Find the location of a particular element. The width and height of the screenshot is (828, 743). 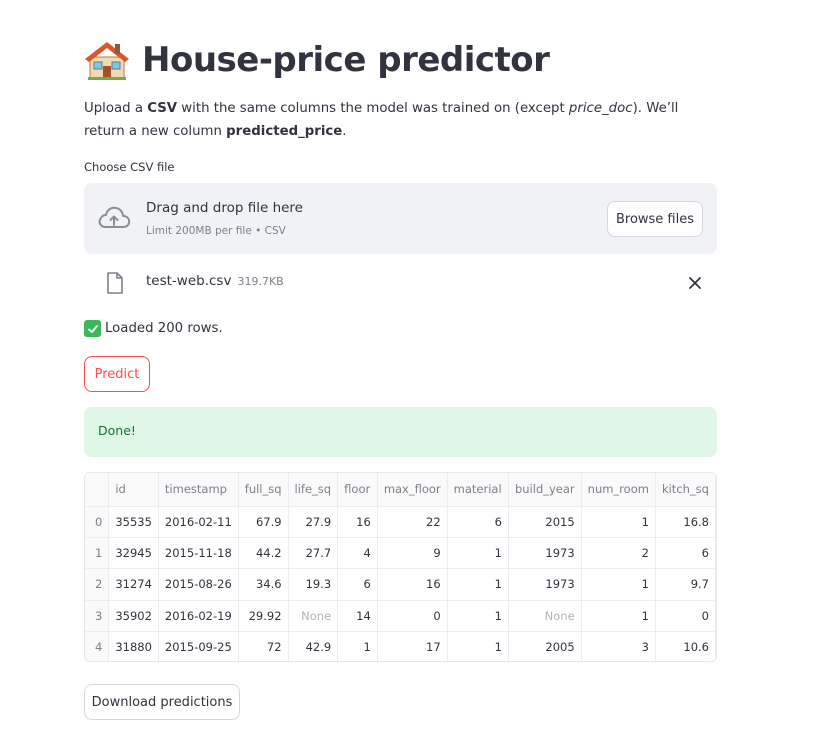

page-header: House-price predictor is located at coordinates (317, 60).